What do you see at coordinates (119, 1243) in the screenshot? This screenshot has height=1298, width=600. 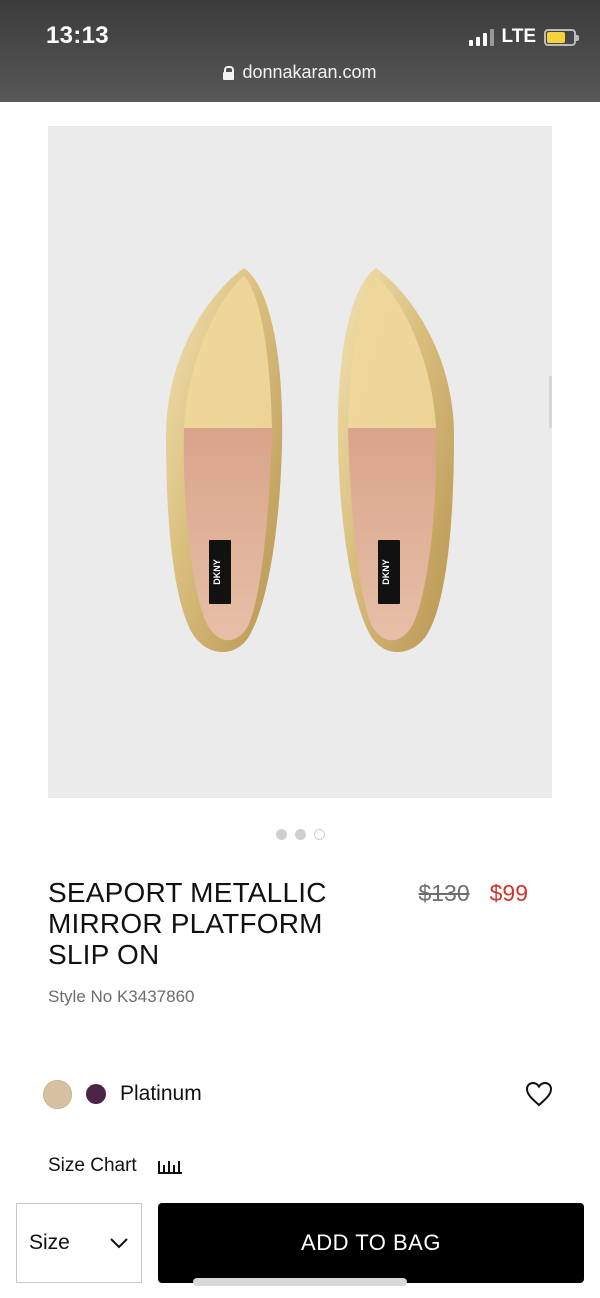 I see `chevron-down-icon` at bounding box center [119, 1243].